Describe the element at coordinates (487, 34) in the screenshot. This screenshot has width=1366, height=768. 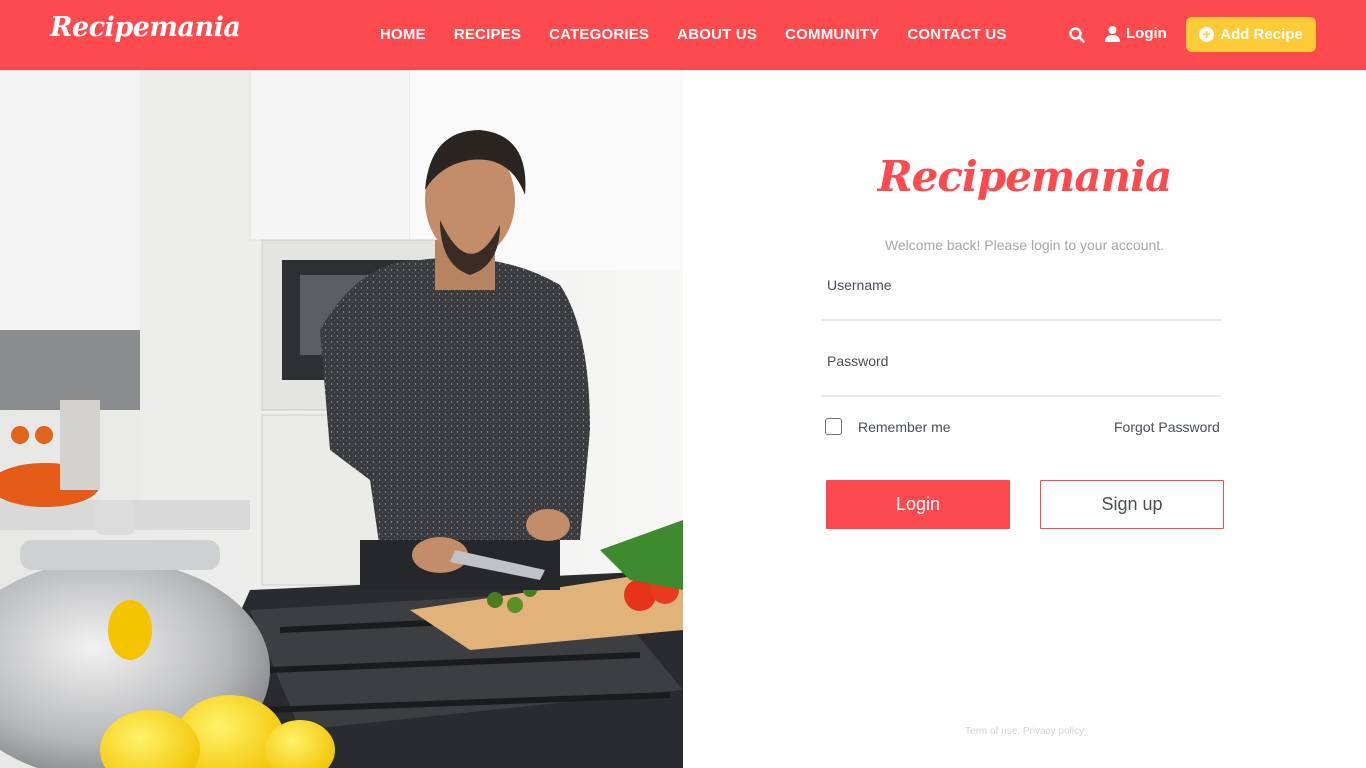
I see `nav-recipes: RECIPES` at that location.